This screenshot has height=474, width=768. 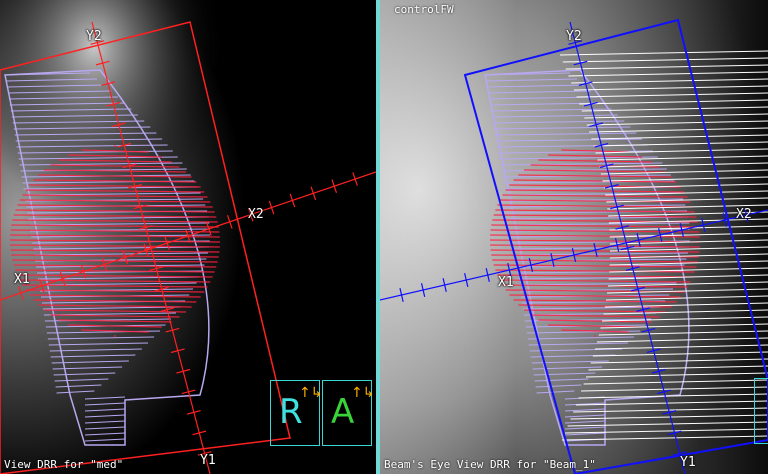 What do you see at coordinates (296, 413) in the screenshot?
I see `orientation-r-box: R ↑↳` at bounding box center [296, 413].